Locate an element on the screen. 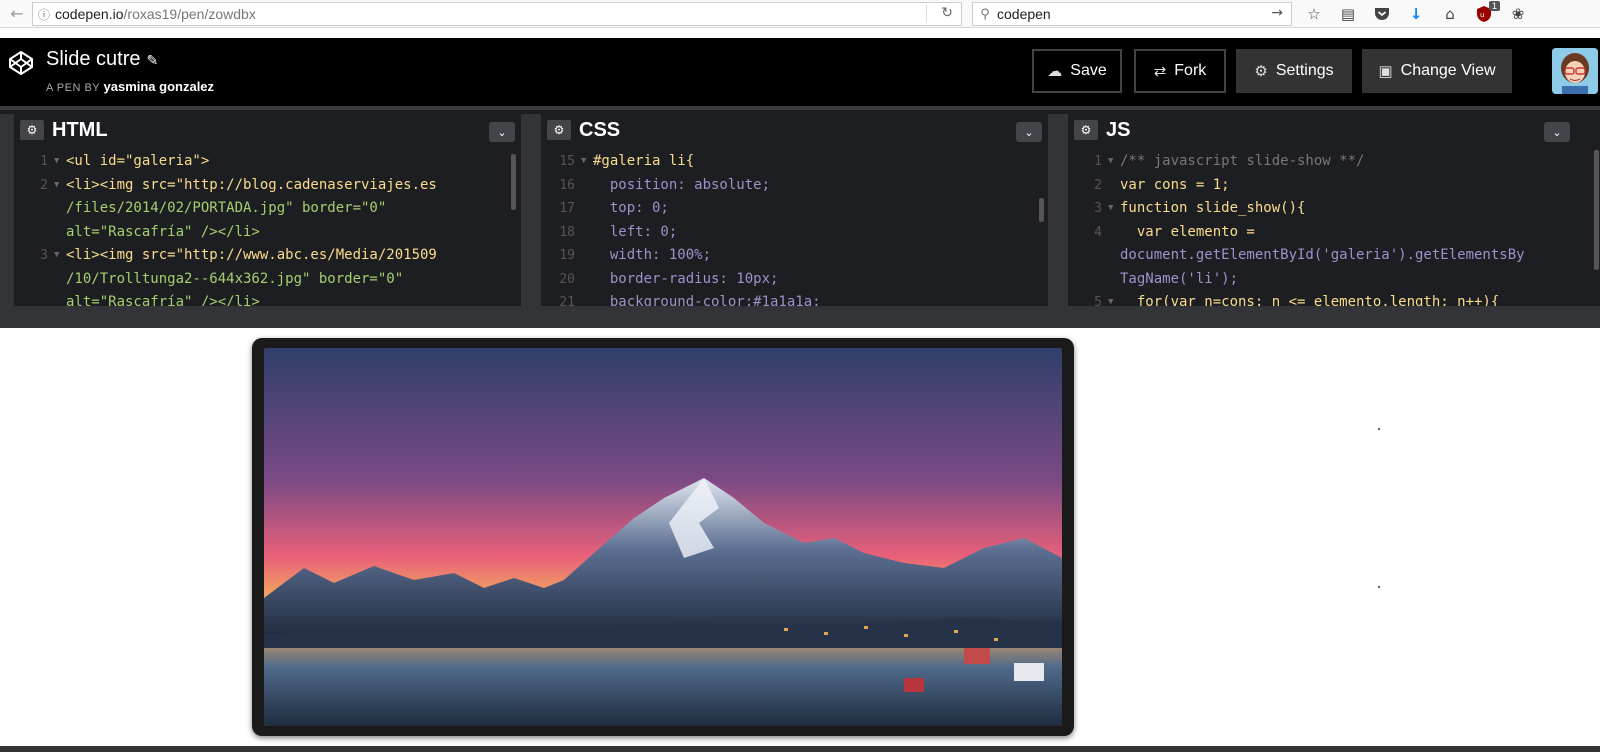 The width and height of the screenshot is (1600, 752). html-editor-title: HTML is located at coordinates (80, 129).